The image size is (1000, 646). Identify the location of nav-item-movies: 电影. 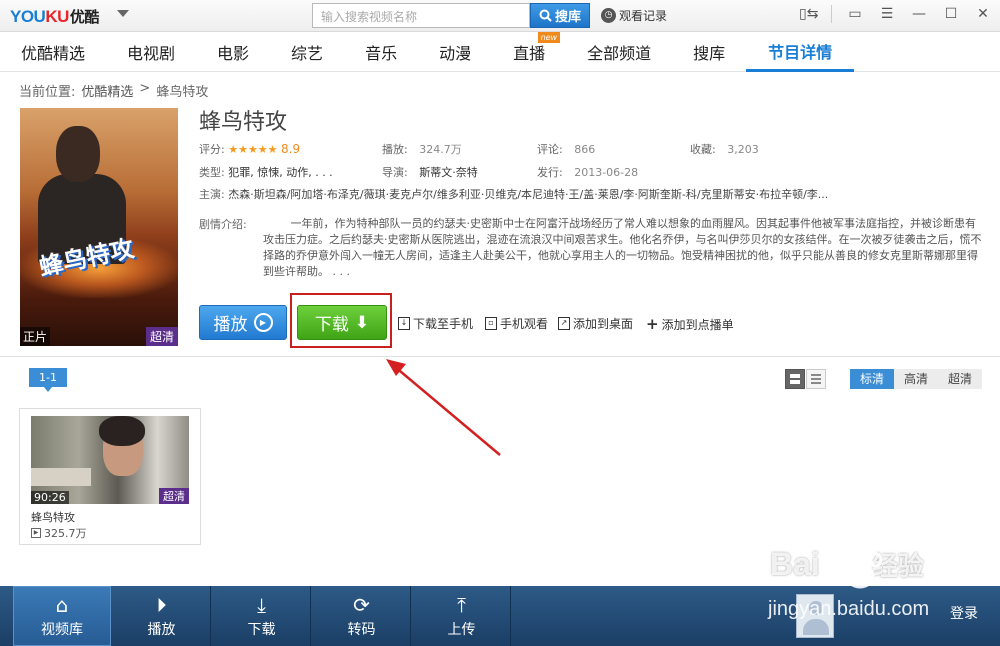
(233, 52).